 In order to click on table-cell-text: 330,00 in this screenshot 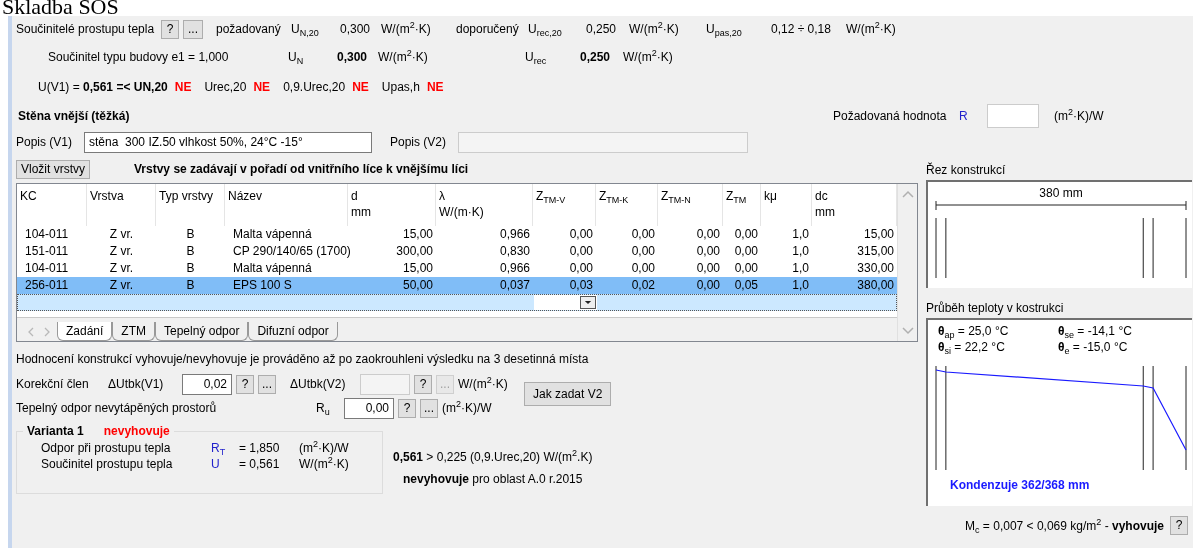, I will do `click(875, 268)`.